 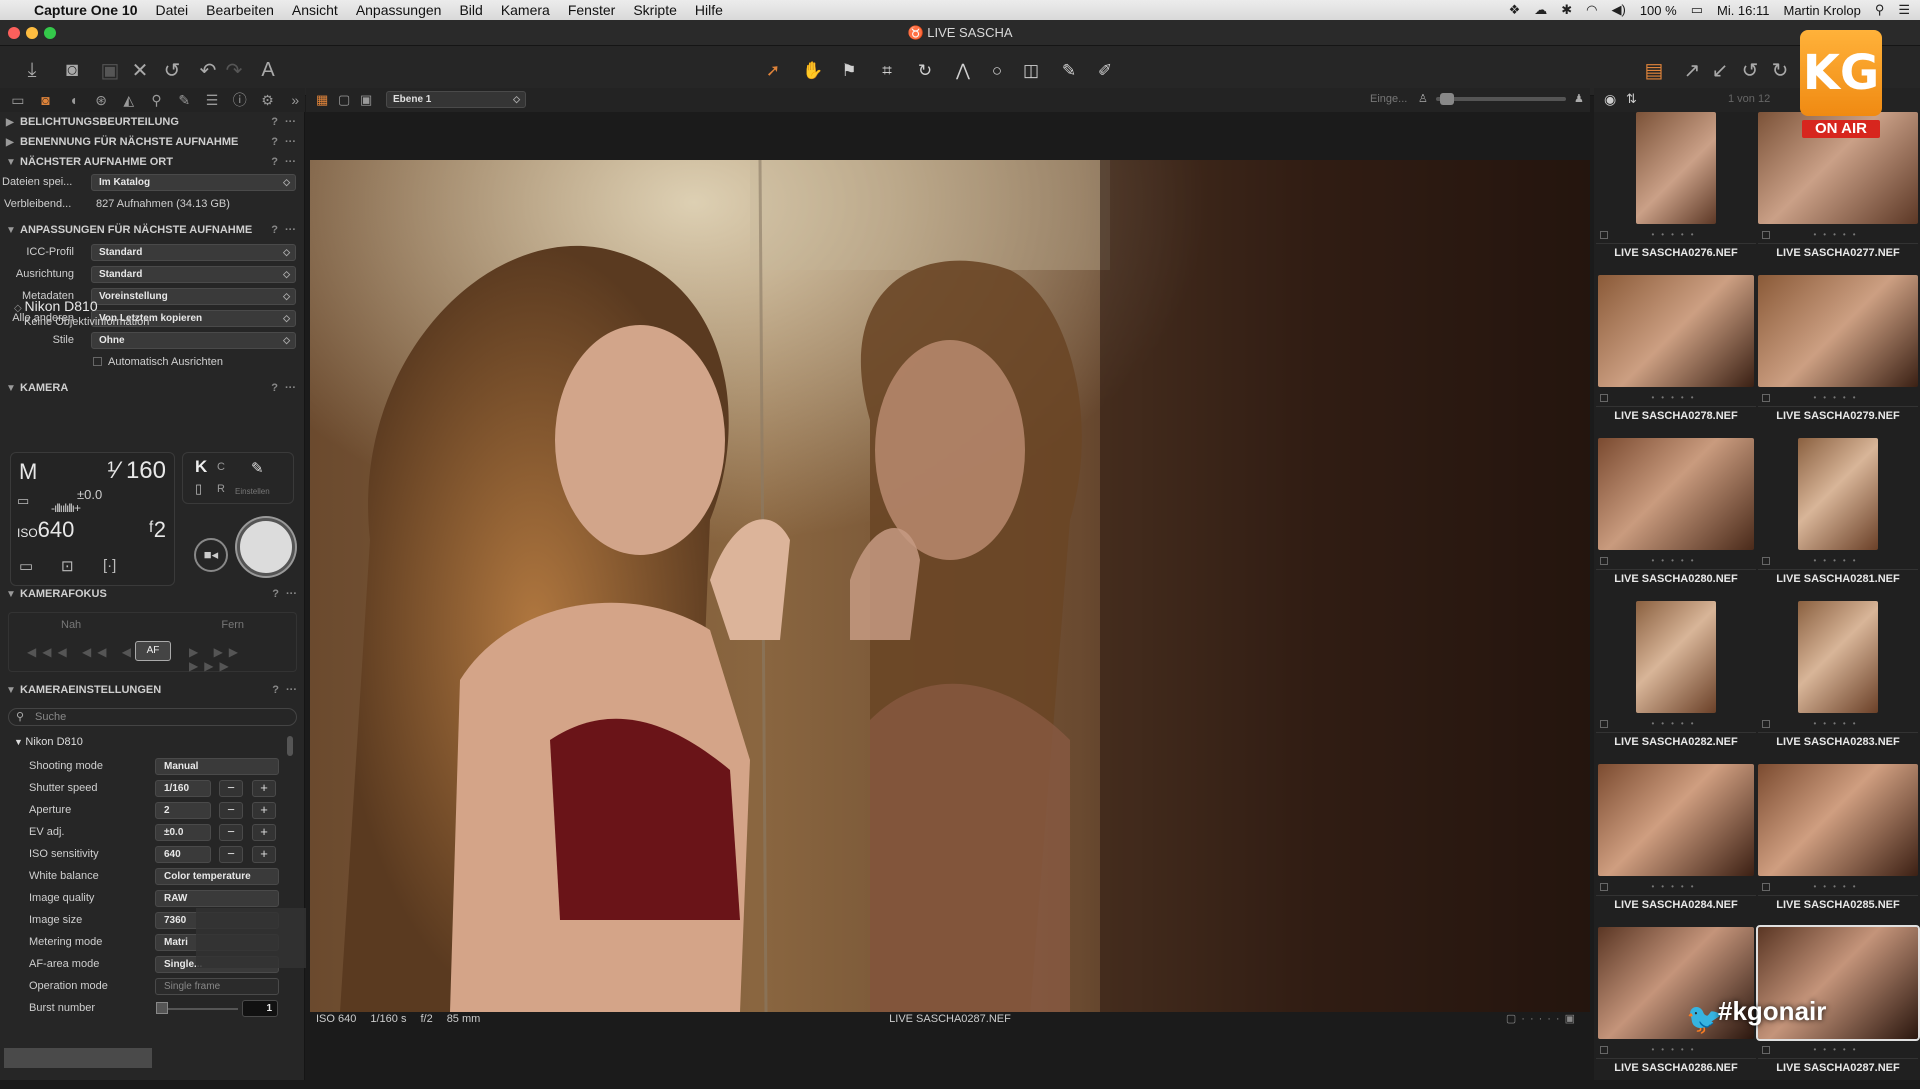 What do you see at coordinates (193, 182) in the screenshot?
I see `store-files-select: Im Katalog` at bounding box center [193, 182].